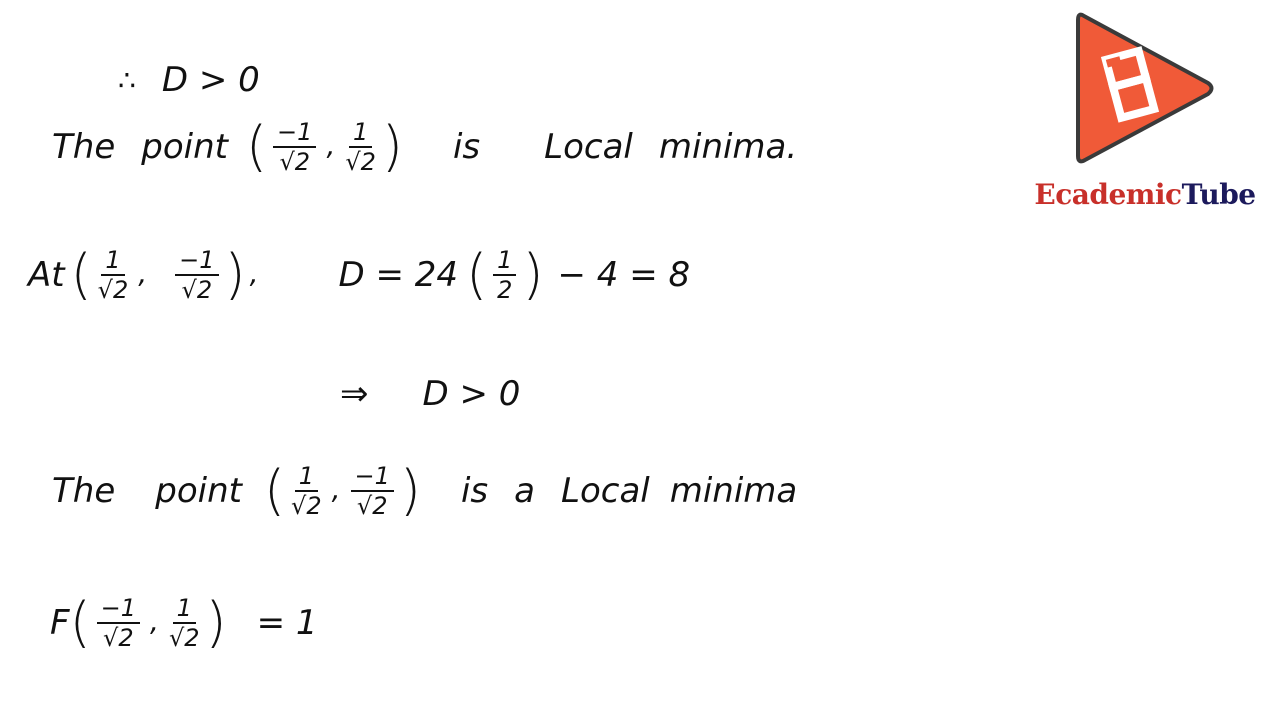 This screenshot has height=720, width=1280. I want to click on function-f: F, so click(60, 623).